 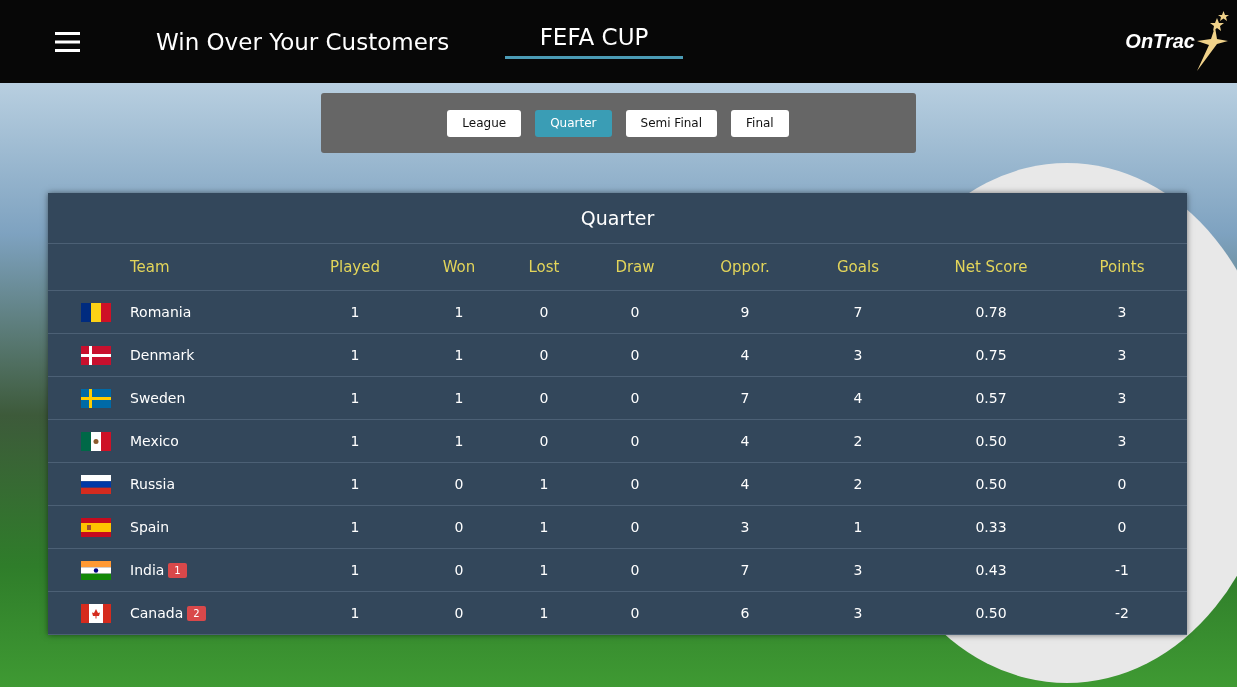 I want to click on count-badge: 2, so click(x=196, y=613).